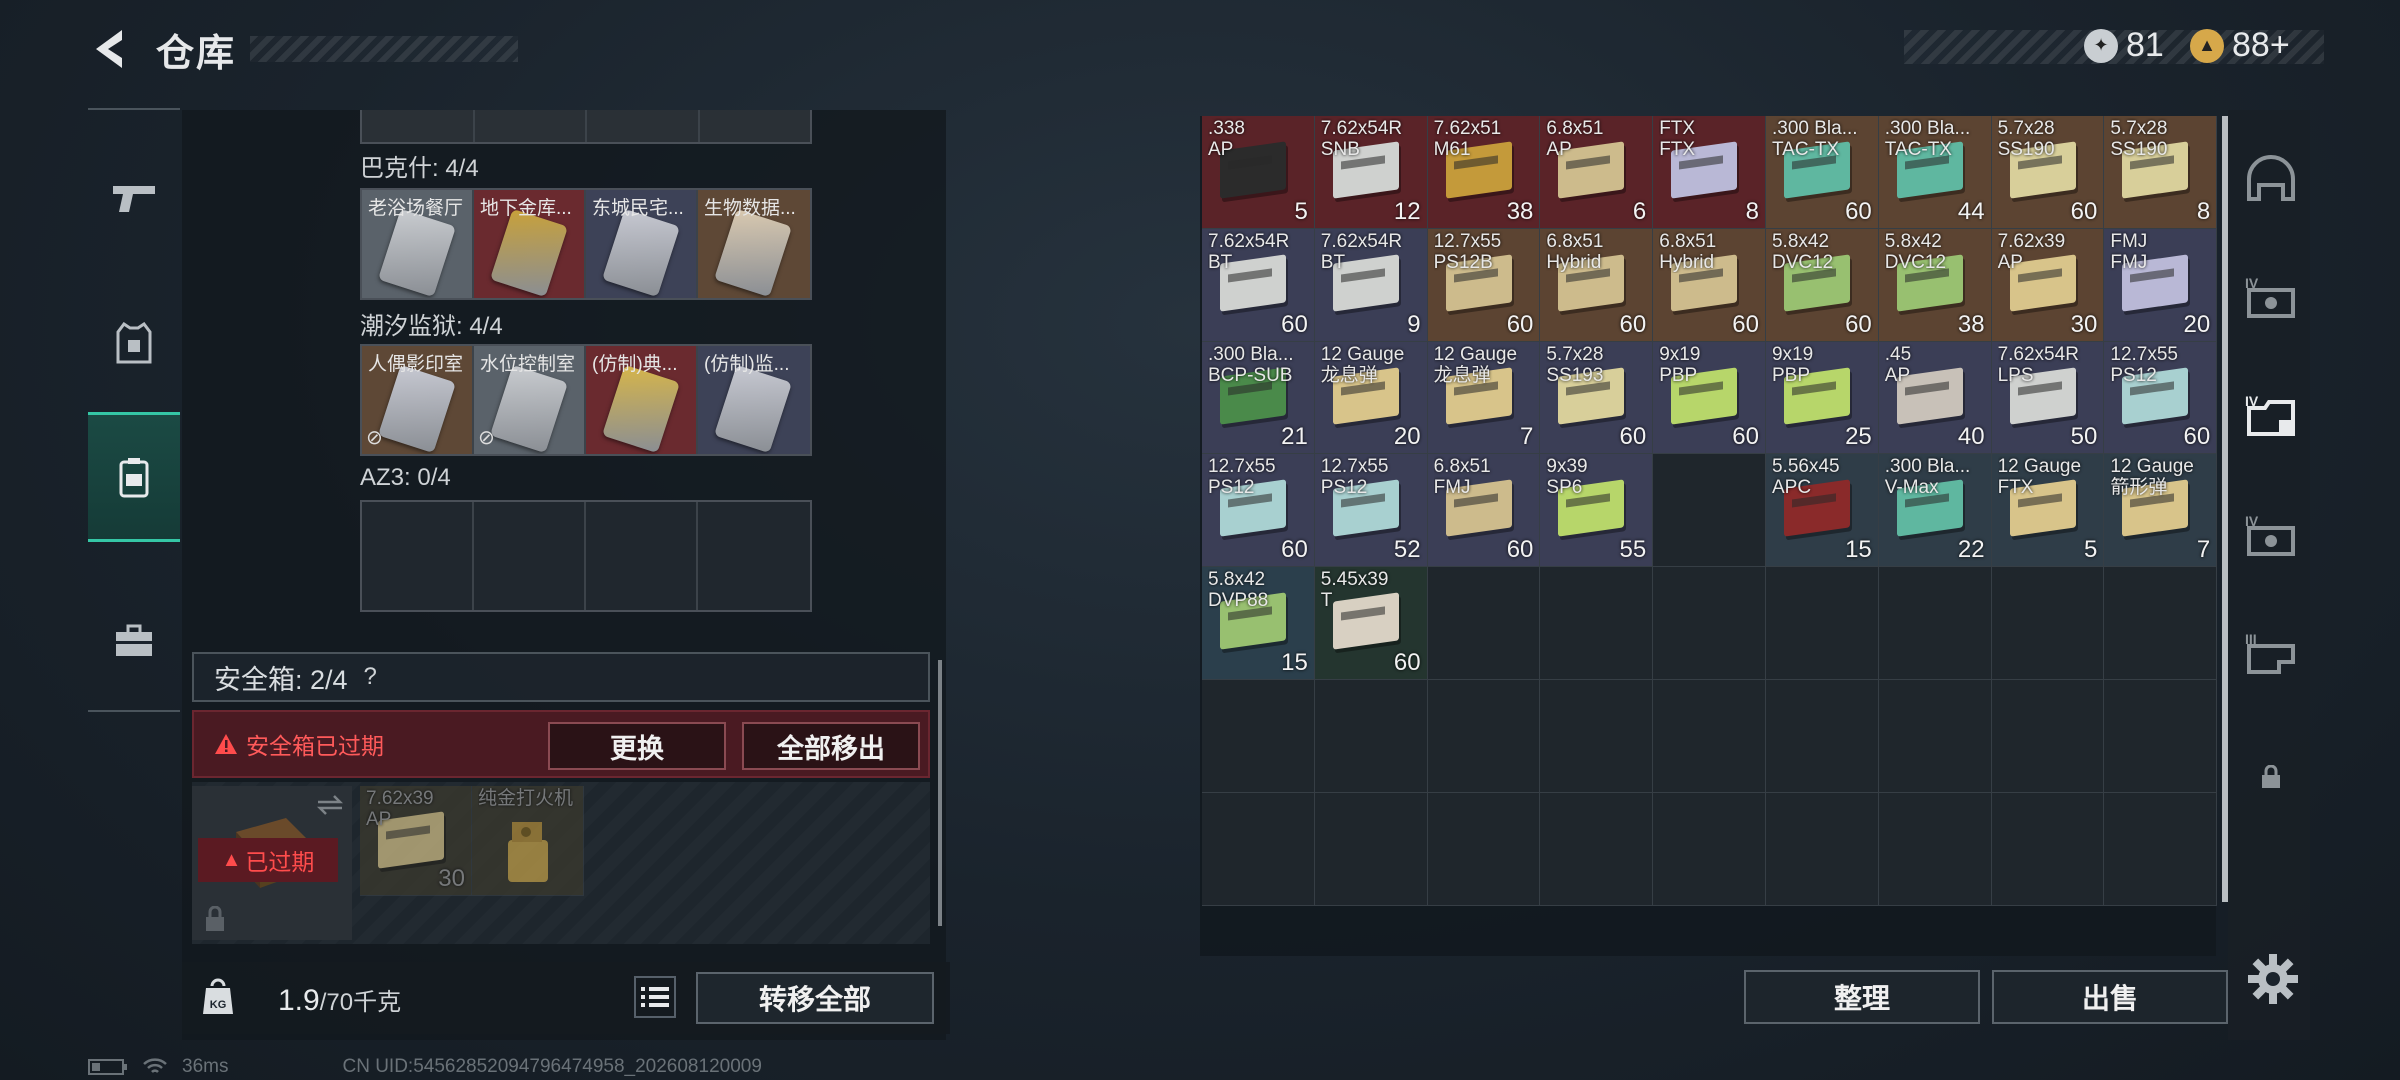  What do you see at coordinates (1935, 172) in the screenshot?
I see `ammo-item: .300 Bla... TAC-TX 44` at bounding box center [1935, 172].